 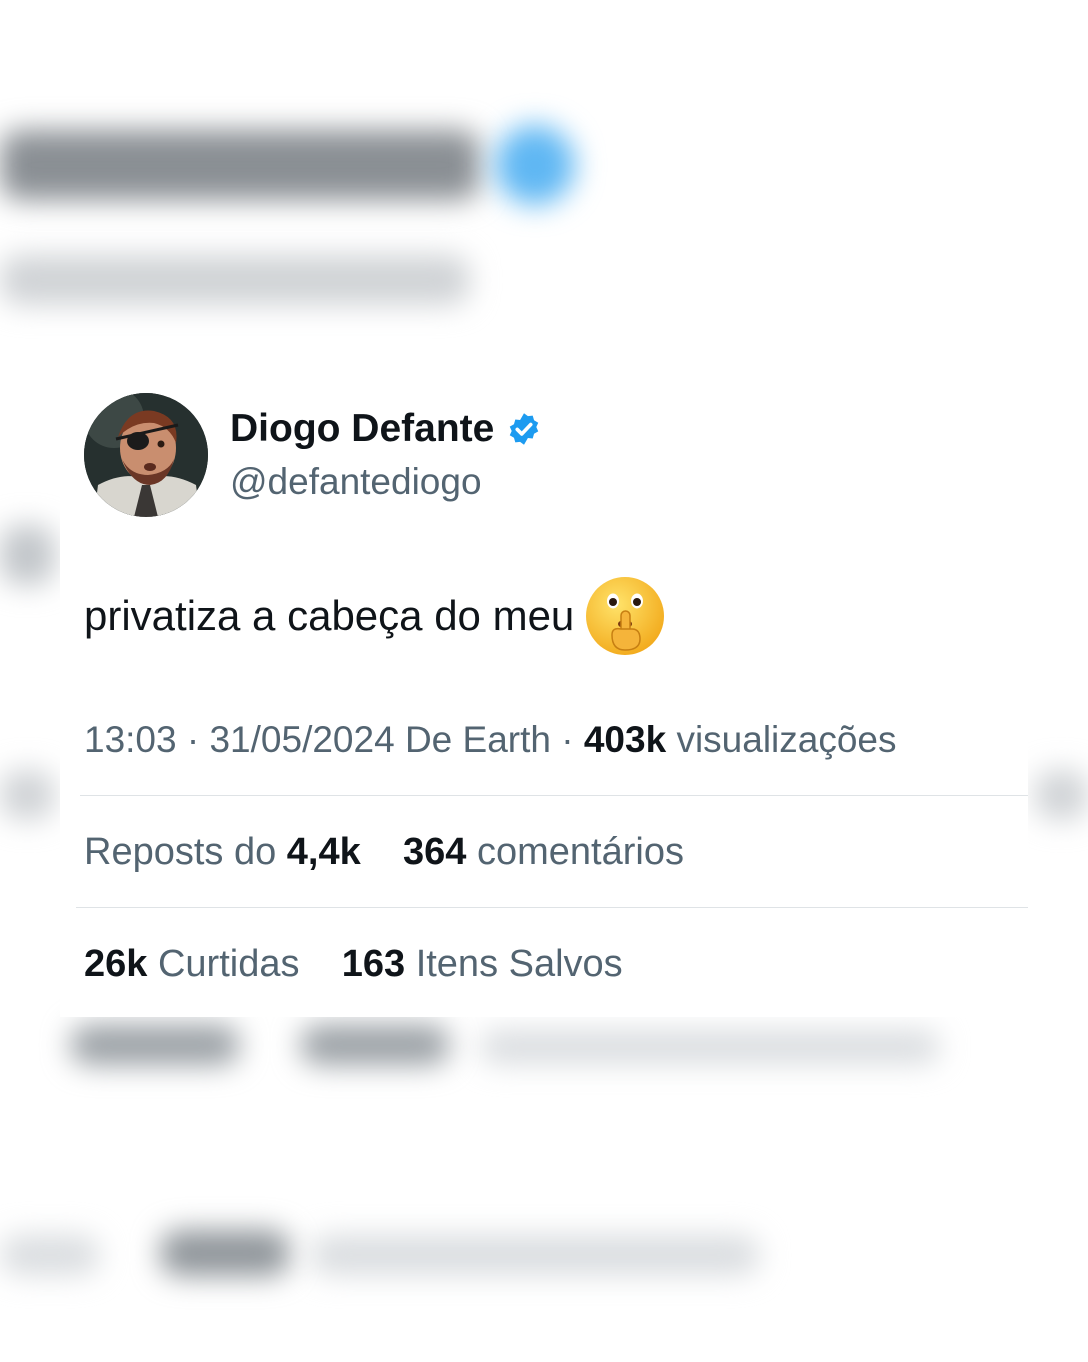 I want to click on blurred-background-edge-left, so click(x=27, y=555).